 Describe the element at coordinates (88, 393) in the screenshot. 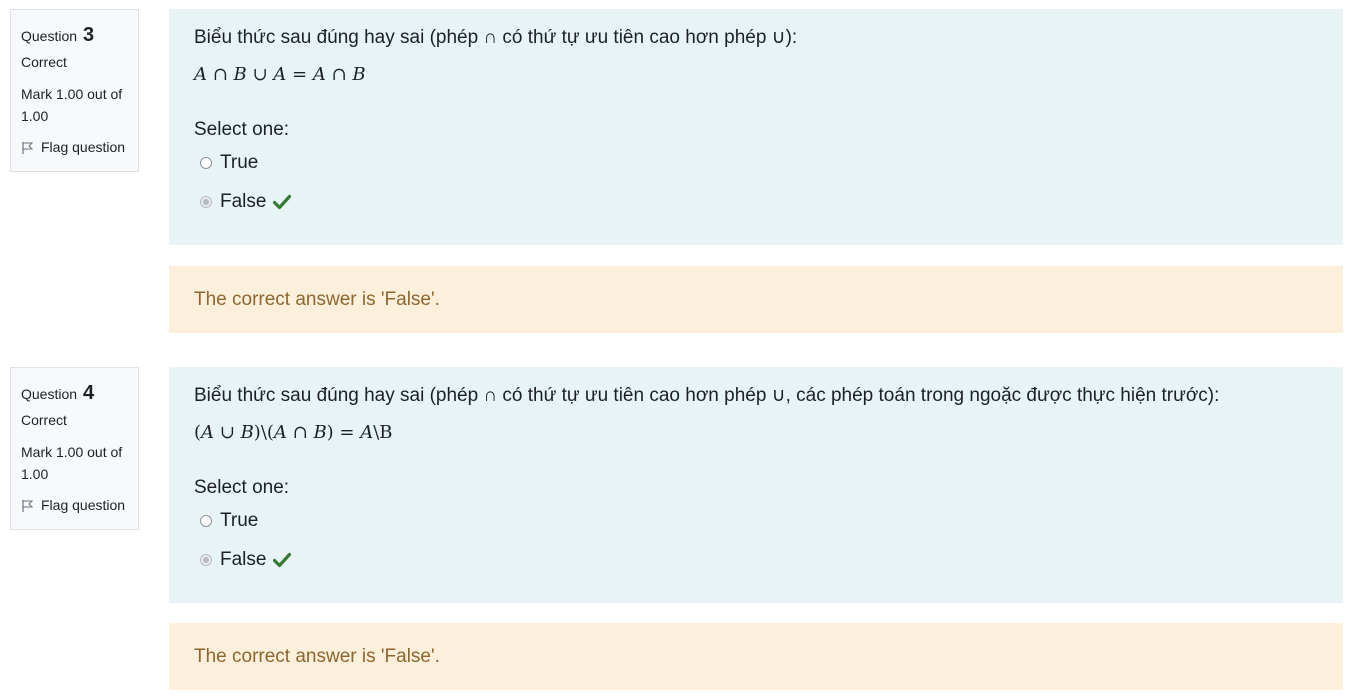

I see `question-no: 4` at that location.